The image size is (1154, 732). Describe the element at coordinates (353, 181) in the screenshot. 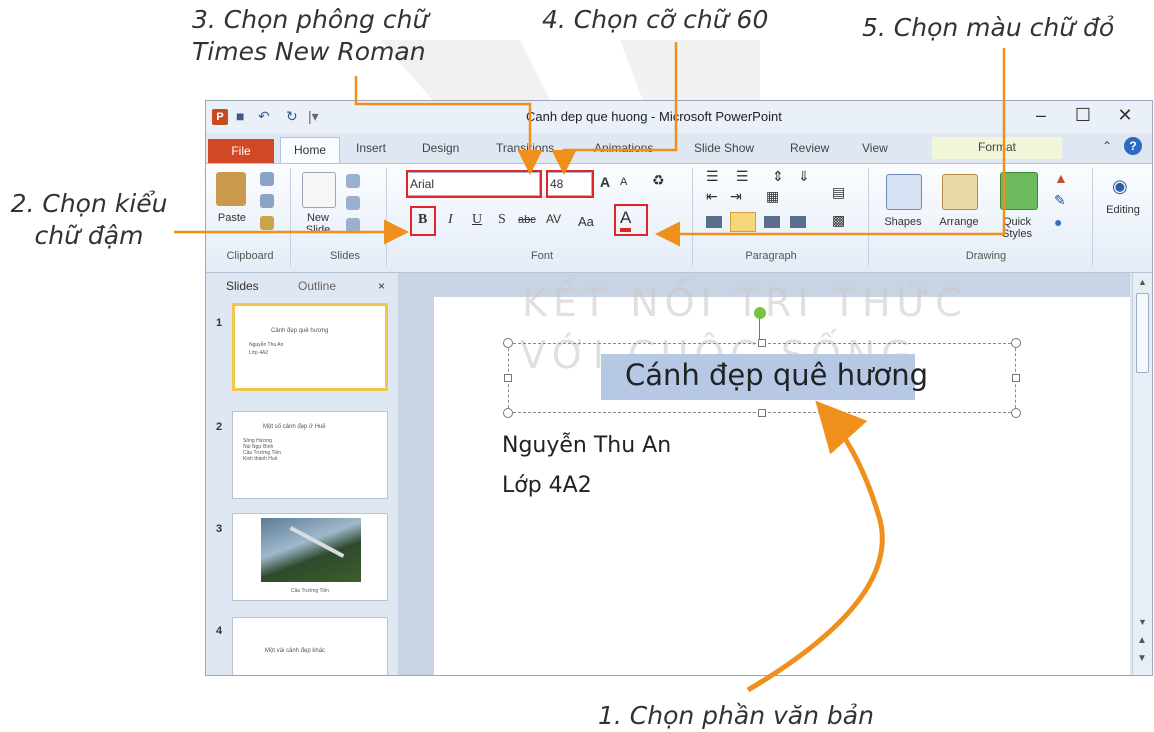

I see `layout-icon` at that location.